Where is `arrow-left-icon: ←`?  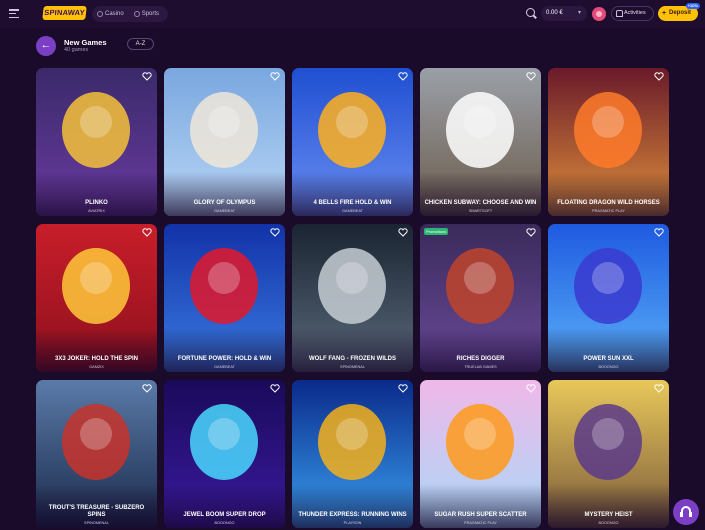
arrow-left-icon: ← is located at coordinates (46, 45).